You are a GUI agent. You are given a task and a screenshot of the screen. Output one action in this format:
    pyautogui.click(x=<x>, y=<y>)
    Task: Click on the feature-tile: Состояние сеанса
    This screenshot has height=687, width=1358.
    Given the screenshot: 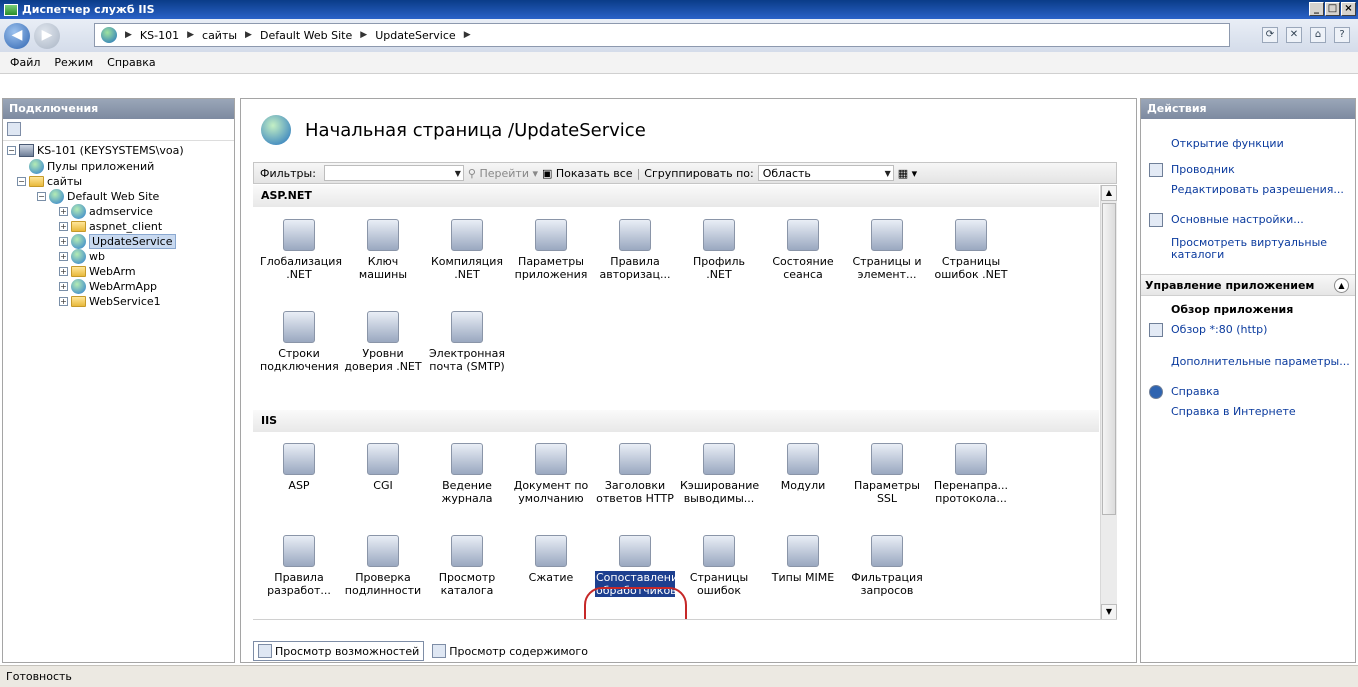 What is the action you would take?
    pyautogui.click(x=803, y=256)
    